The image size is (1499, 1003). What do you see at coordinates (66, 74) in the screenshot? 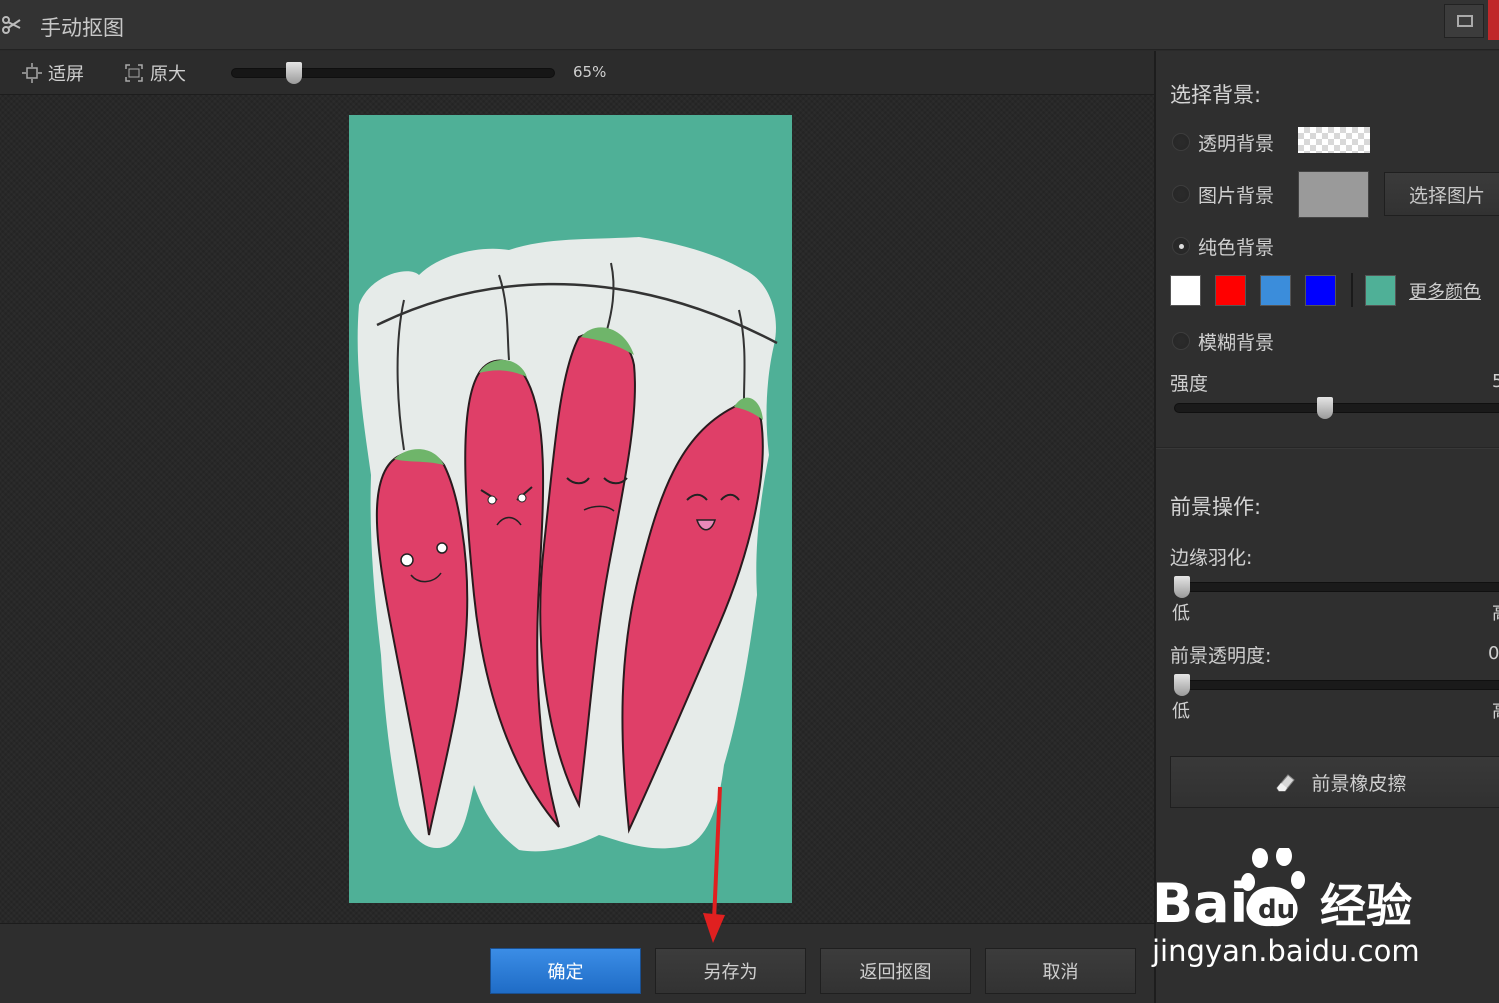
I see `fit-screen-label: 适屏` at bounding box center [66, 74].